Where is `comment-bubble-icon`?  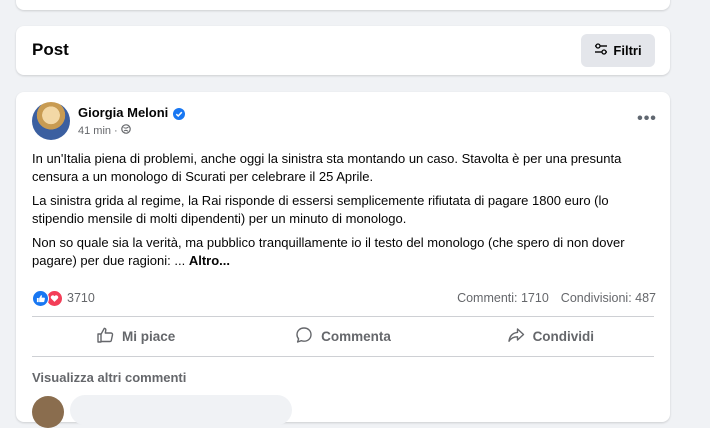 comment-bubble-icon is located at coordinates (304, 336).